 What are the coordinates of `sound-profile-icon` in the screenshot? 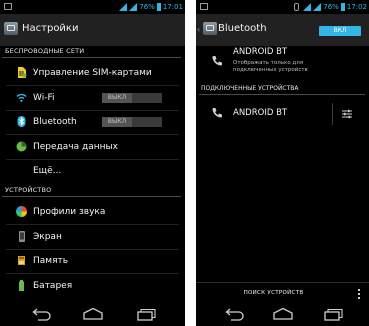 It's located at (21, 211).